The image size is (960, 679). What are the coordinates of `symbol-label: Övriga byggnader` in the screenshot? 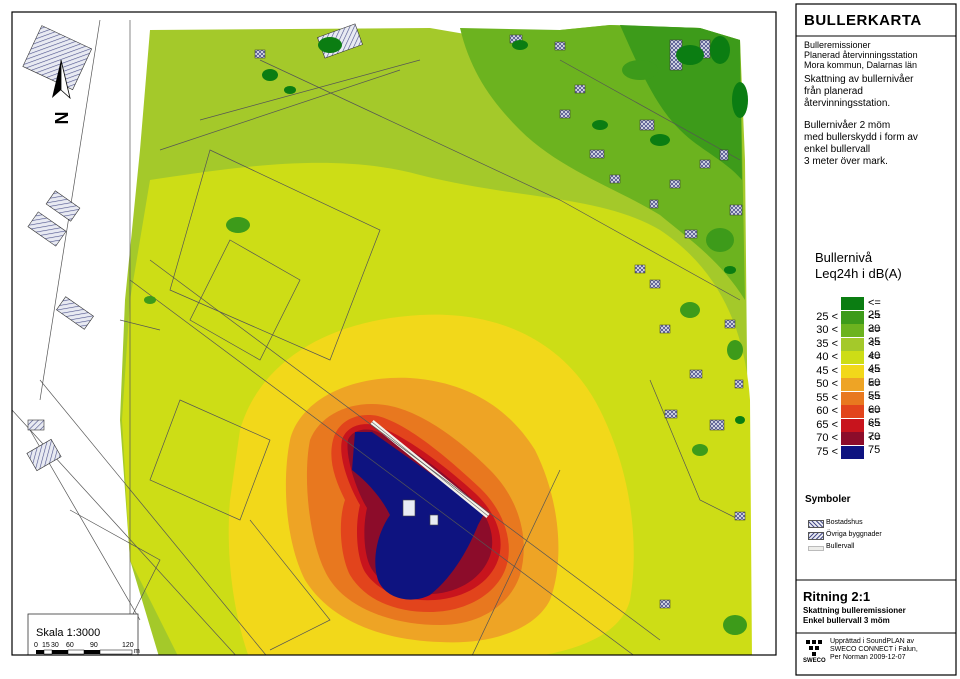 It's located at (854, 534).